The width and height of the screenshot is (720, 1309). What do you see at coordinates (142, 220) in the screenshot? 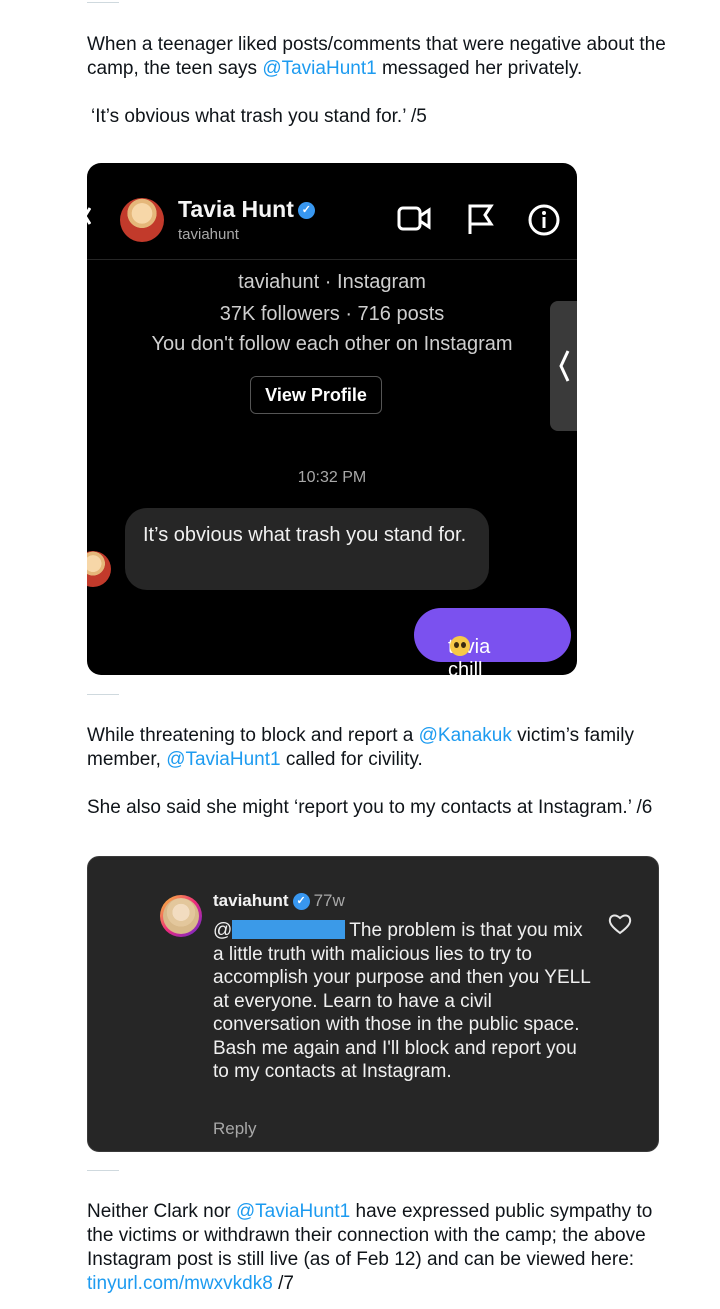
I see `header-avatar` at bounding box center [142, 220].